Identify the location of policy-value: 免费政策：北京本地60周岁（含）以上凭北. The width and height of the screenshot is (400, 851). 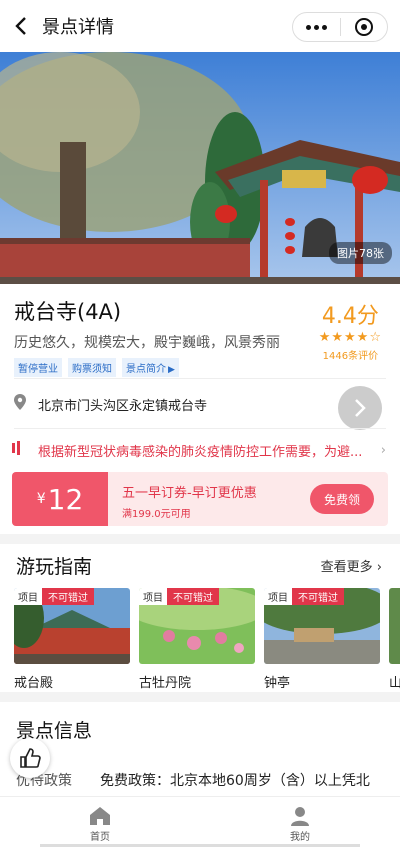
(235, 781).